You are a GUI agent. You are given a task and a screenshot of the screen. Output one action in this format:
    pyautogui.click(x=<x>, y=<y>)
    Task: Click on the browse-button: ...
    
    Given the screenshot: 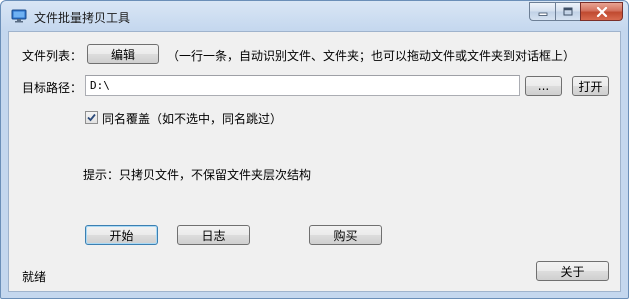 What is the action you would take?
    pyautogui.click(x=543, y=86)
    